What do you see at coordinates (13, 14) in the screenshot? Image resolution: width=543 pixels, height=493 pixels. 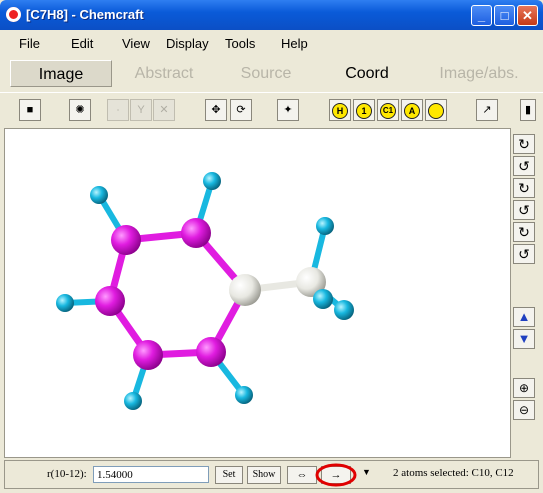 I see `app-icon` at bounding box center [13, 14].